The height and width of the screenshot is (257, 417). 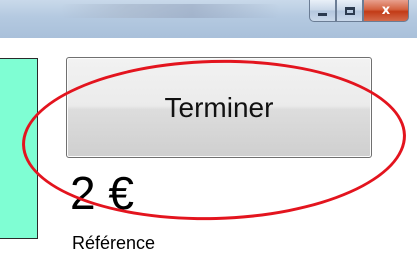 I want to click on minimize-icon, so click(x=322, y=14).